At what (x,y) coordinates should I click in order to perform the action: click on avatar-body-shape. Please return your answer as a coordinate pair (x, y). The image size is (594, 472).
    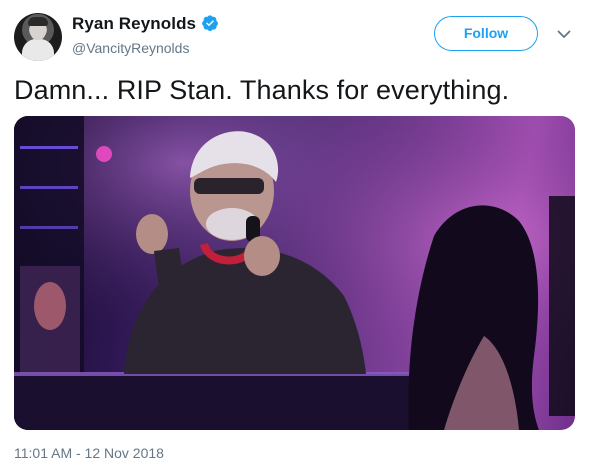
    Looking at the image, I should click on (38, 50).